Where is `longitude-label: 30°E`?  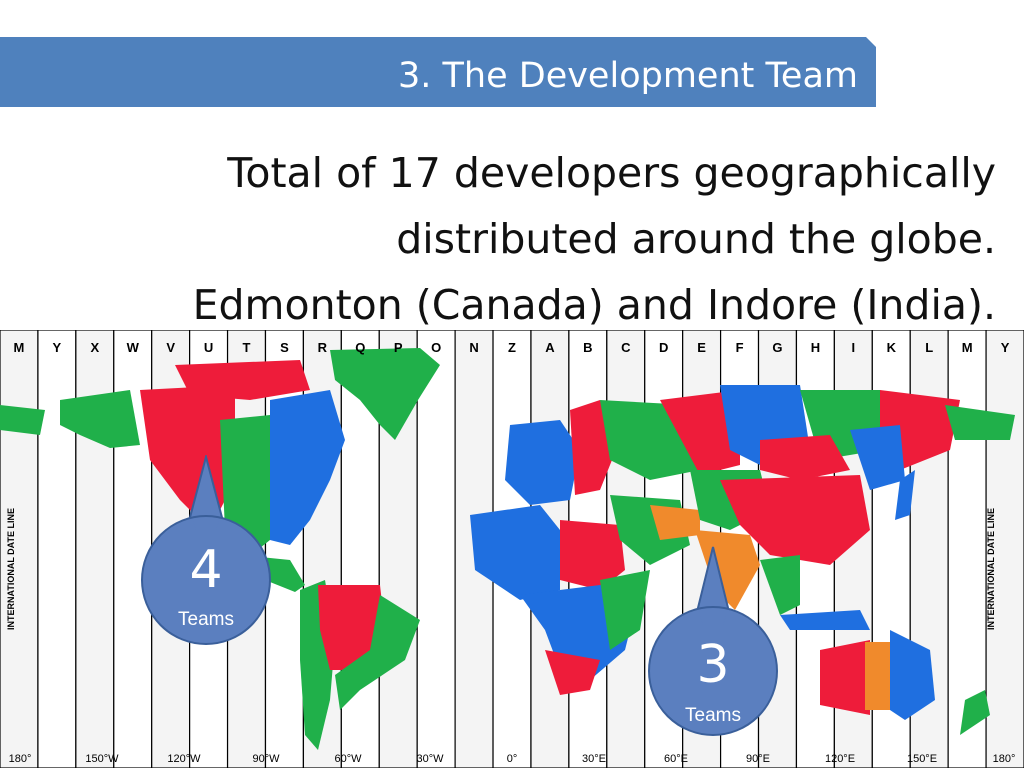 longitude-label: 30°E is located at coordinates (594, 759).